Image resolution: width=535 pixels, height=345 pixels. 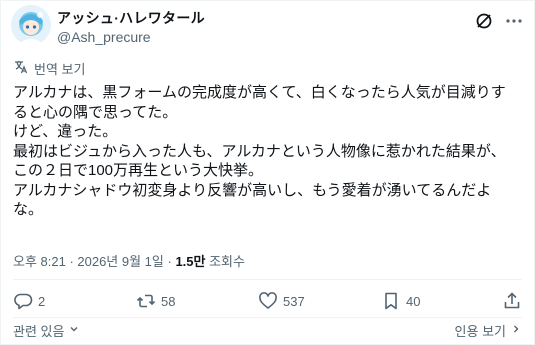 What do you see at coordinates (23, 301) in the screenshot?
I see `reply-icon` at bounding box center [23, 301].